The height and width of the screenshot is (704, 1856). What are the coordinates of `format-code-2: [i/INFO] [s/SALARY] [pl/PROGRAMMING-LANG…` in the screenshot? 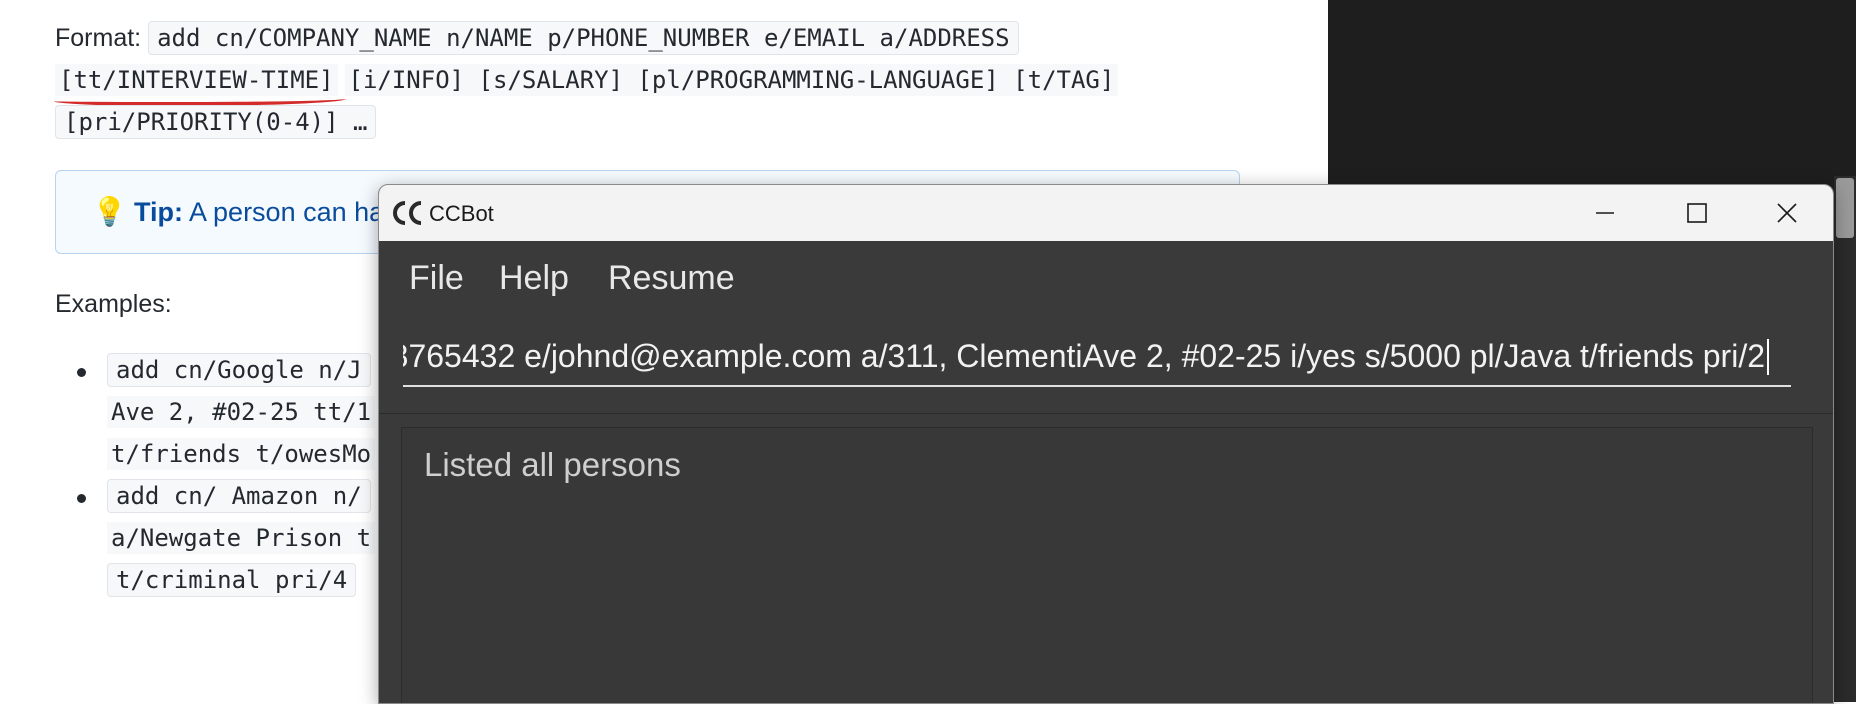 It's located at (731, 80).